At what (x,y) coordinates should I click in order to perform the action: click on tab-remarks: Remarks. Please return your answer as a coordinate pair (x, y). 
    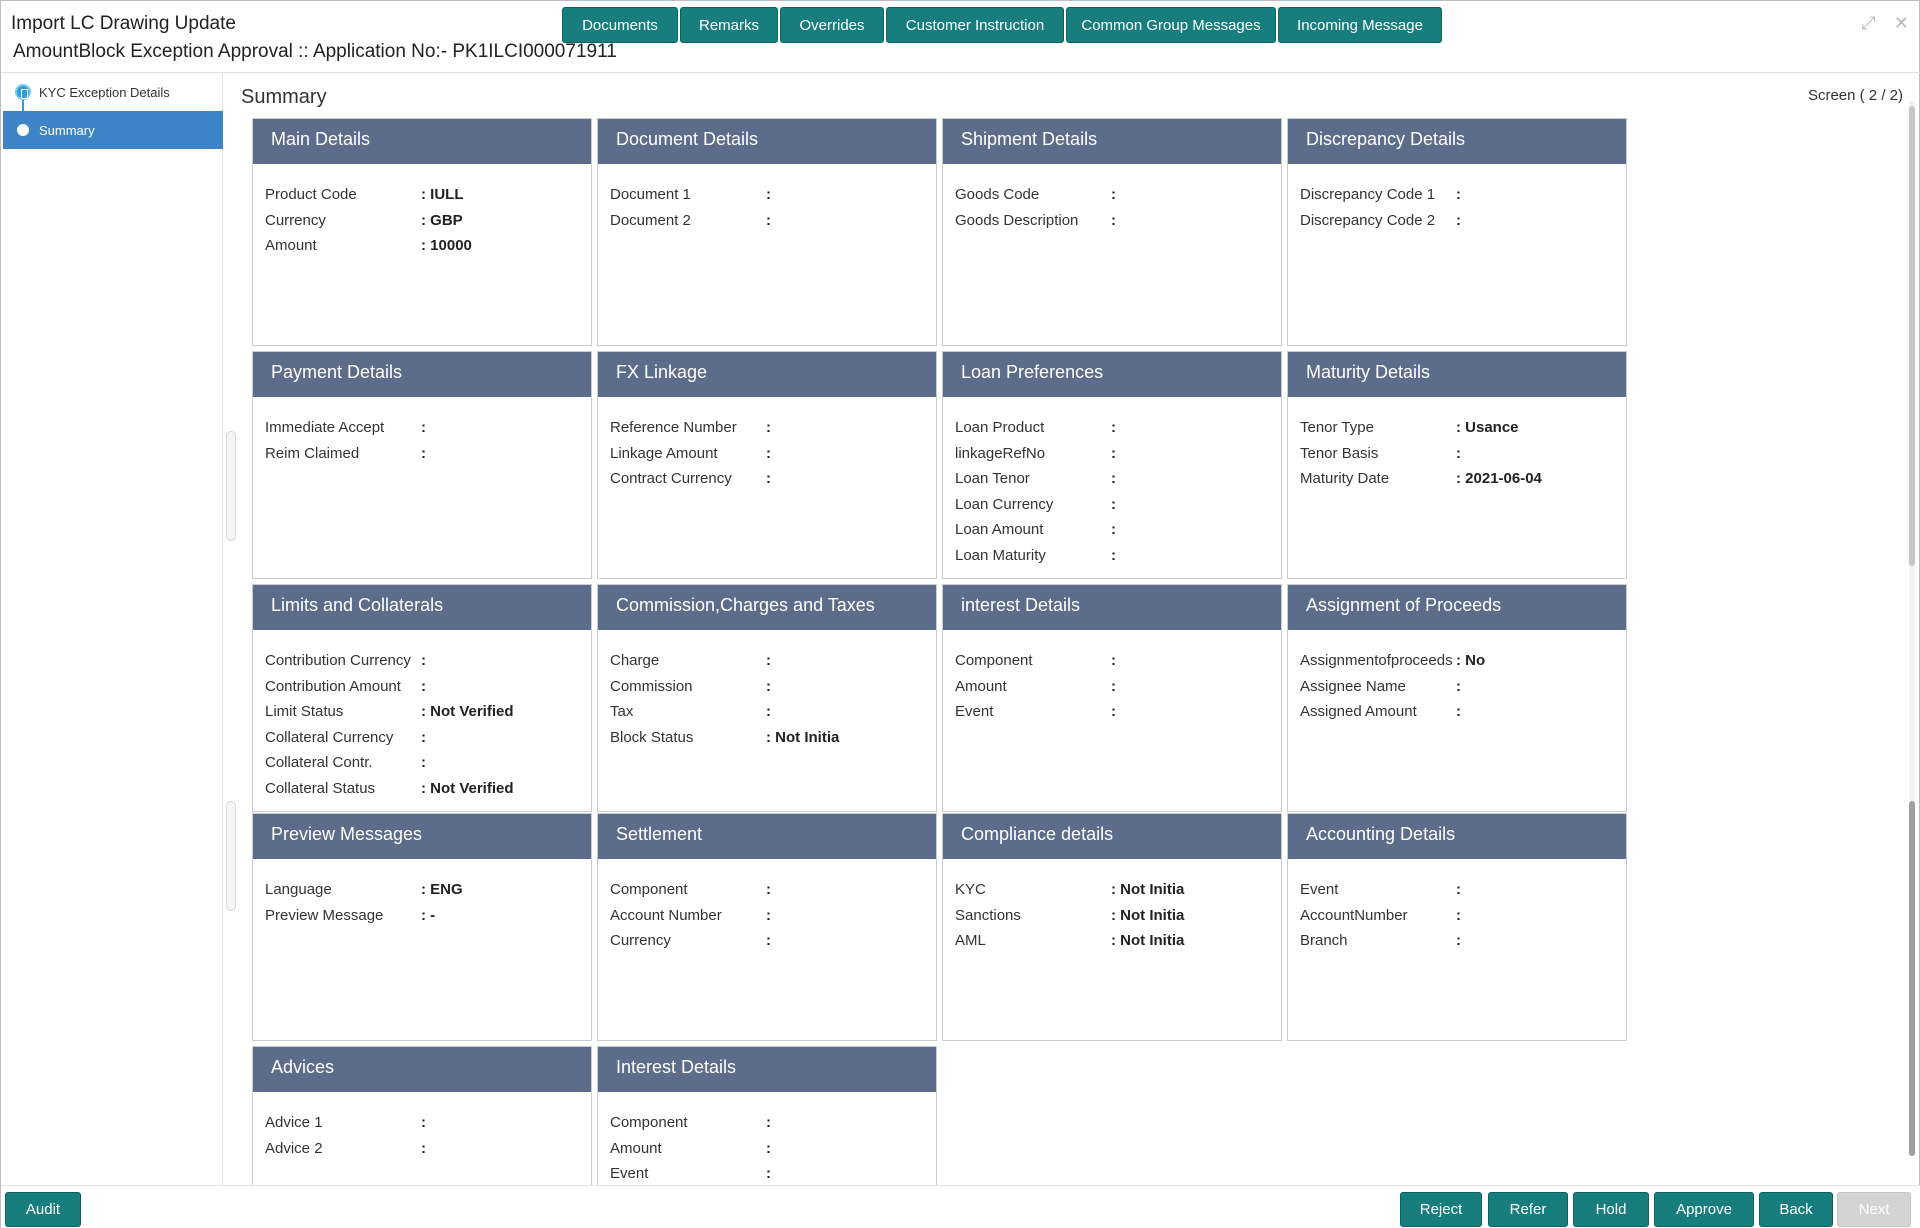
    Looking at the image, I should click on (729, 25).